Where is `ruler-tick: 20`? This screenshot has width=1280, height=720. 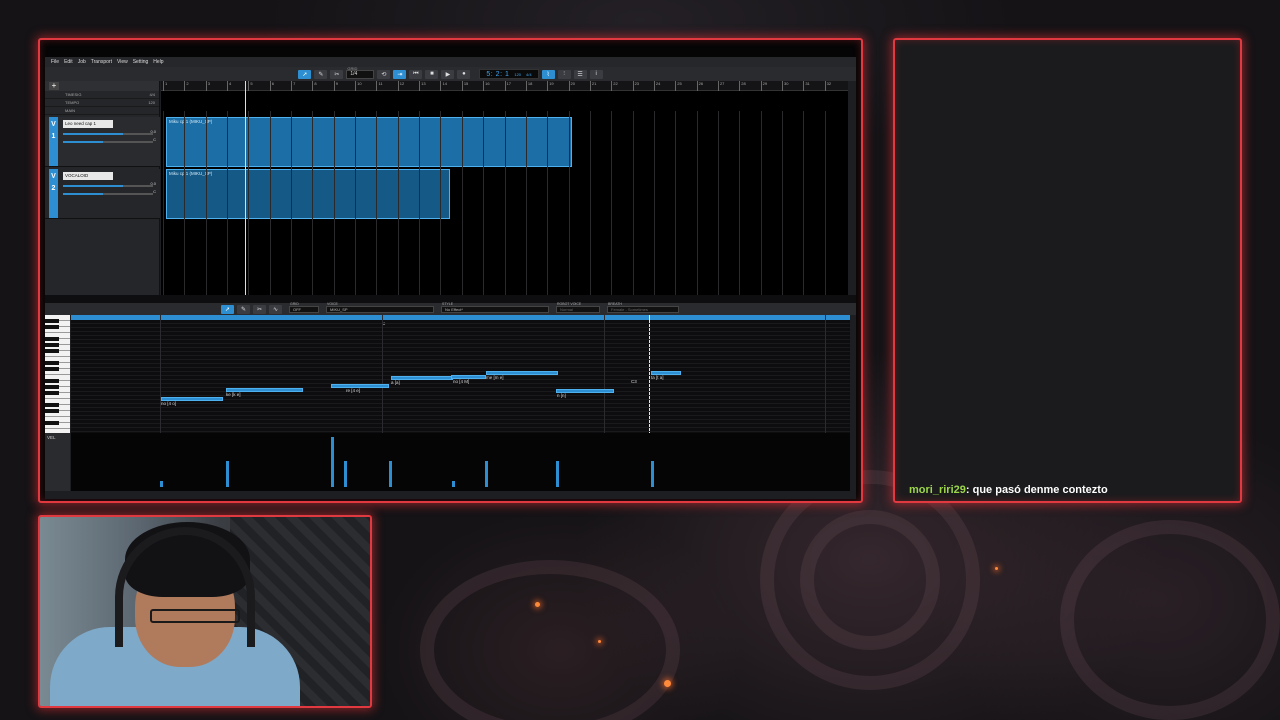 ruler-tick: 20 is located at coordinates (571, 86).